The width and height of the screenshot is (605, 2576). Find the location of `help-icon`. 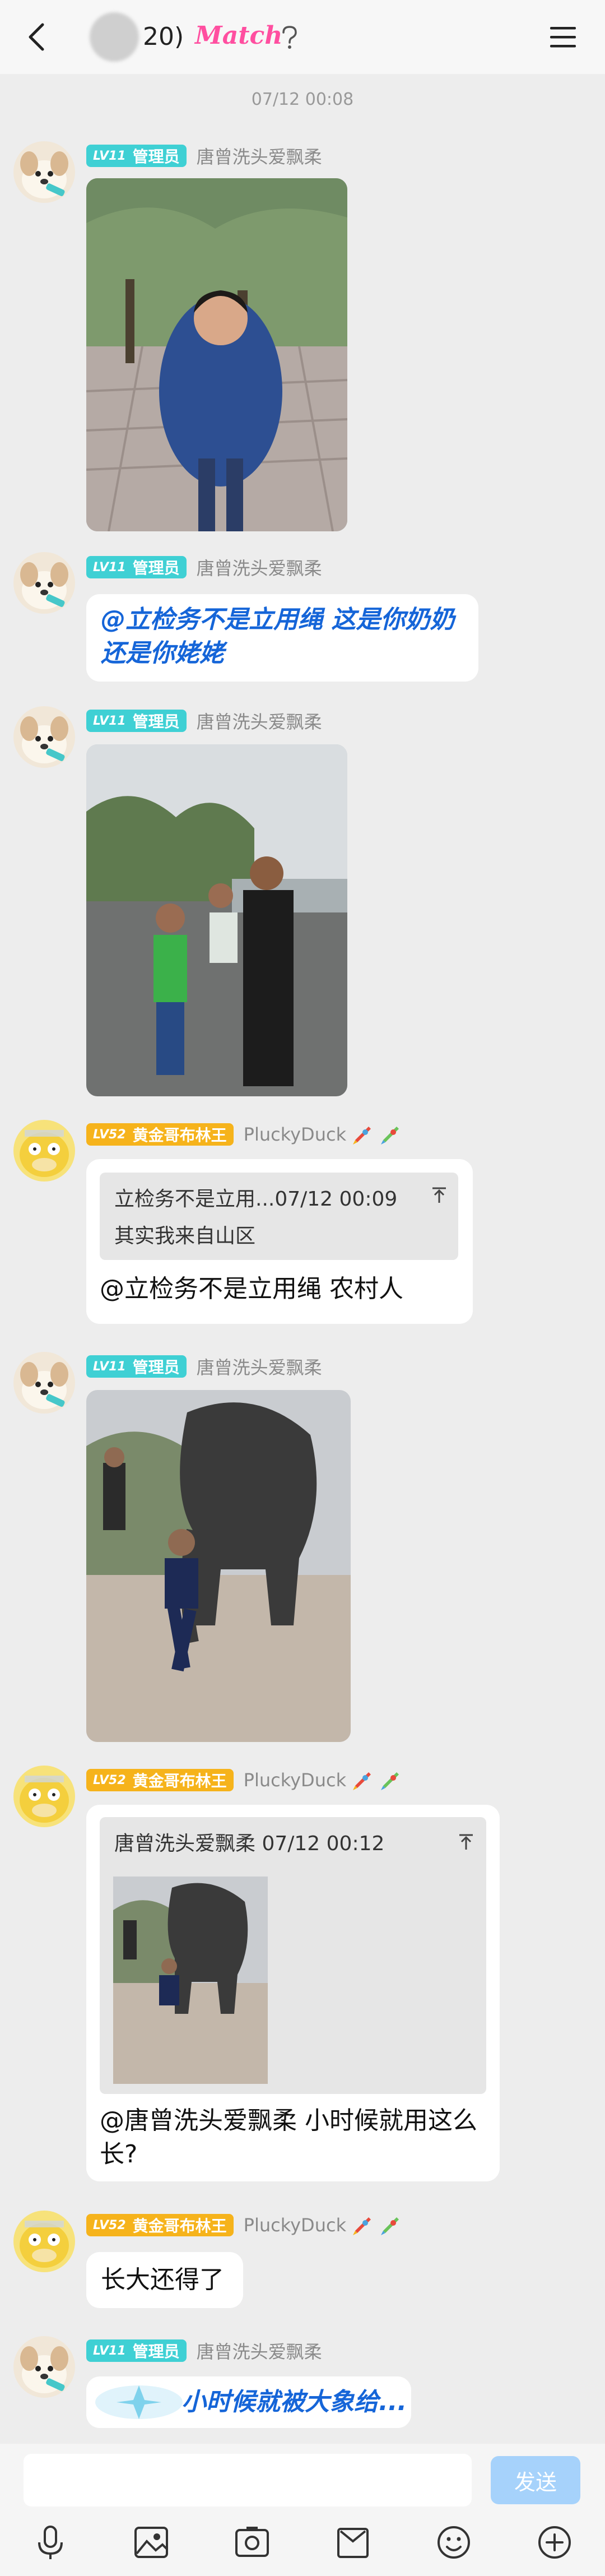

help-icon is located at coordinates (290, 37).